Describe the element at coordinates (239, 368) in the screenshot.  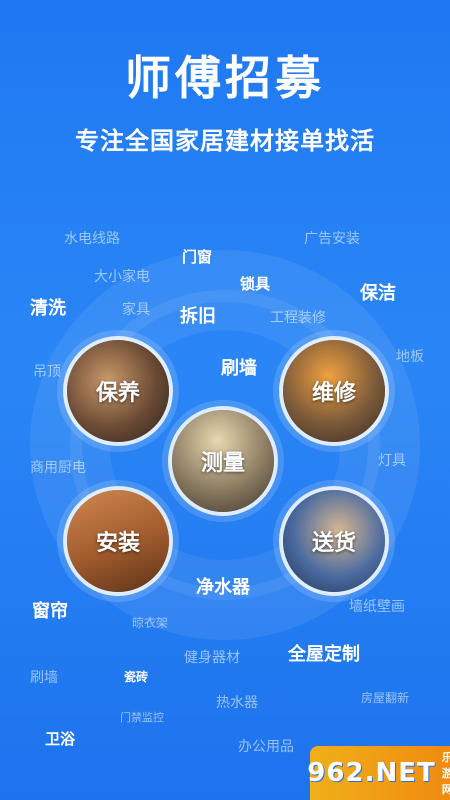
I see `keyword-shuaqiang: 刷墙` at that location.